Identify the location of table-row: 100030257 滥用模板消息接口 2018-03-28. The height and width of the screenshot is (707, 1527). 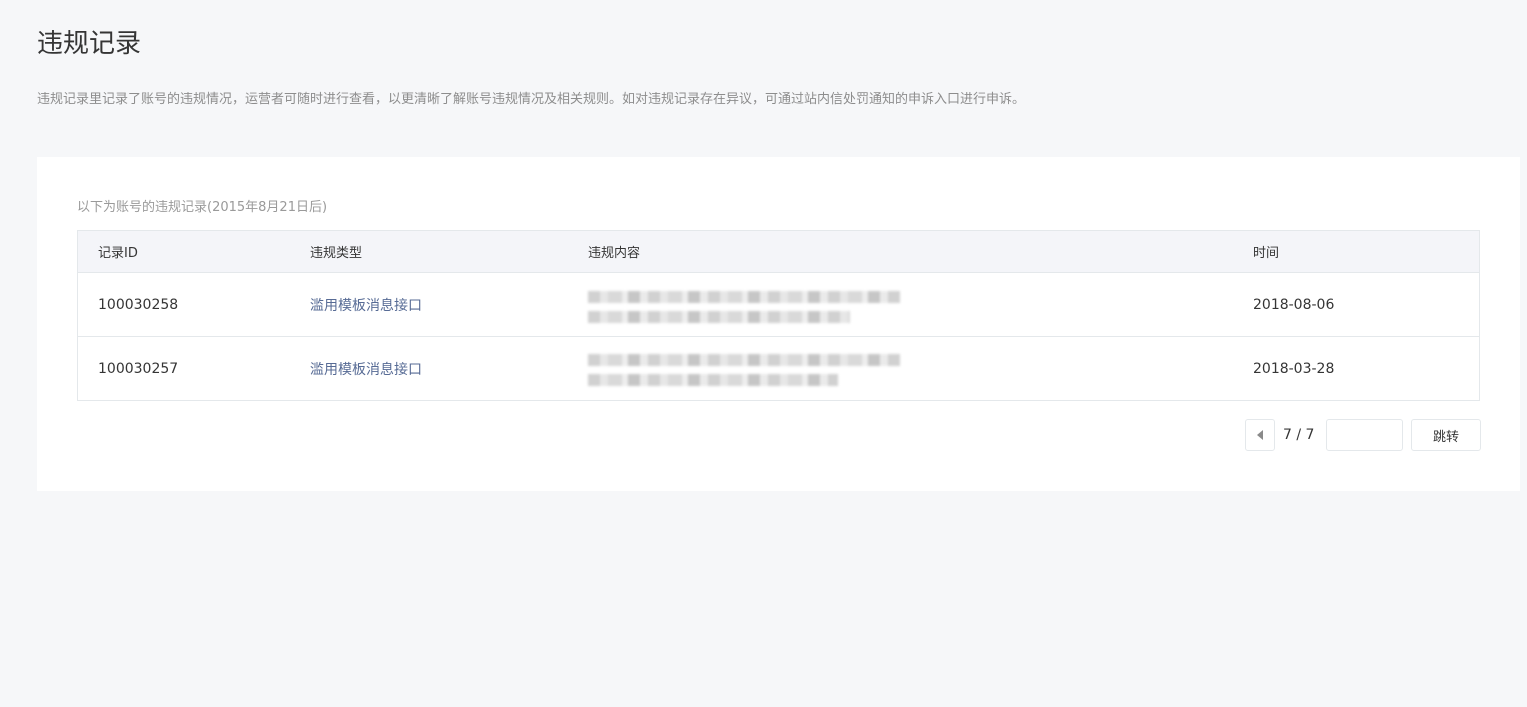
(778, 368).